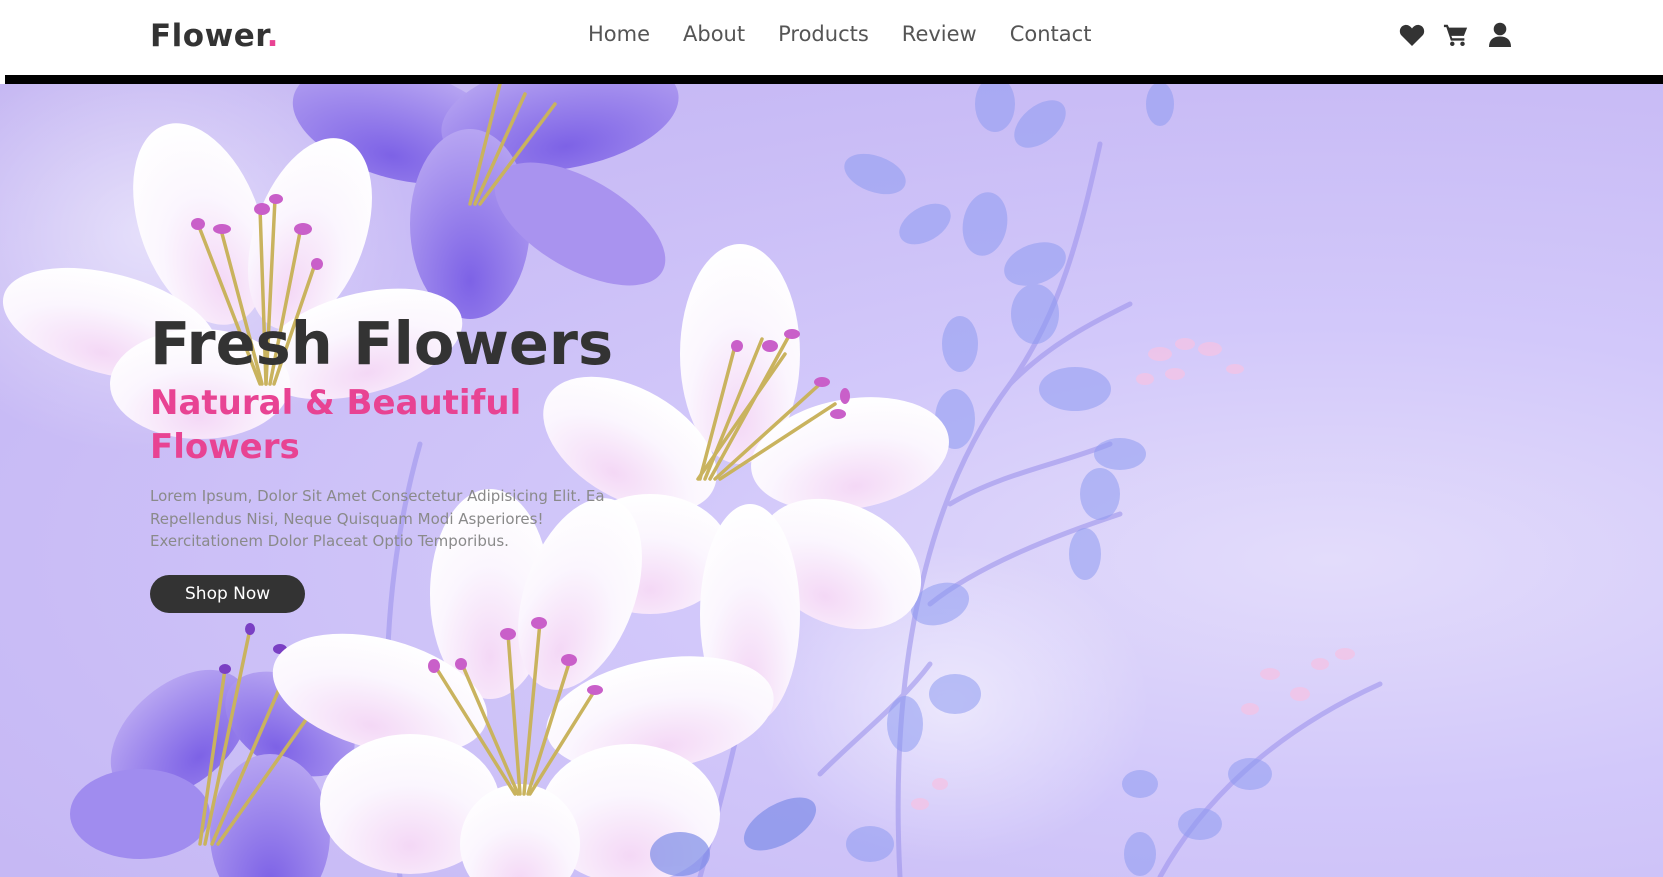 The image size is (1663, 877). Describe the element at coordinates (228, 593) in the screenshot. I see `shop-now-button: Shop Now` at that location.